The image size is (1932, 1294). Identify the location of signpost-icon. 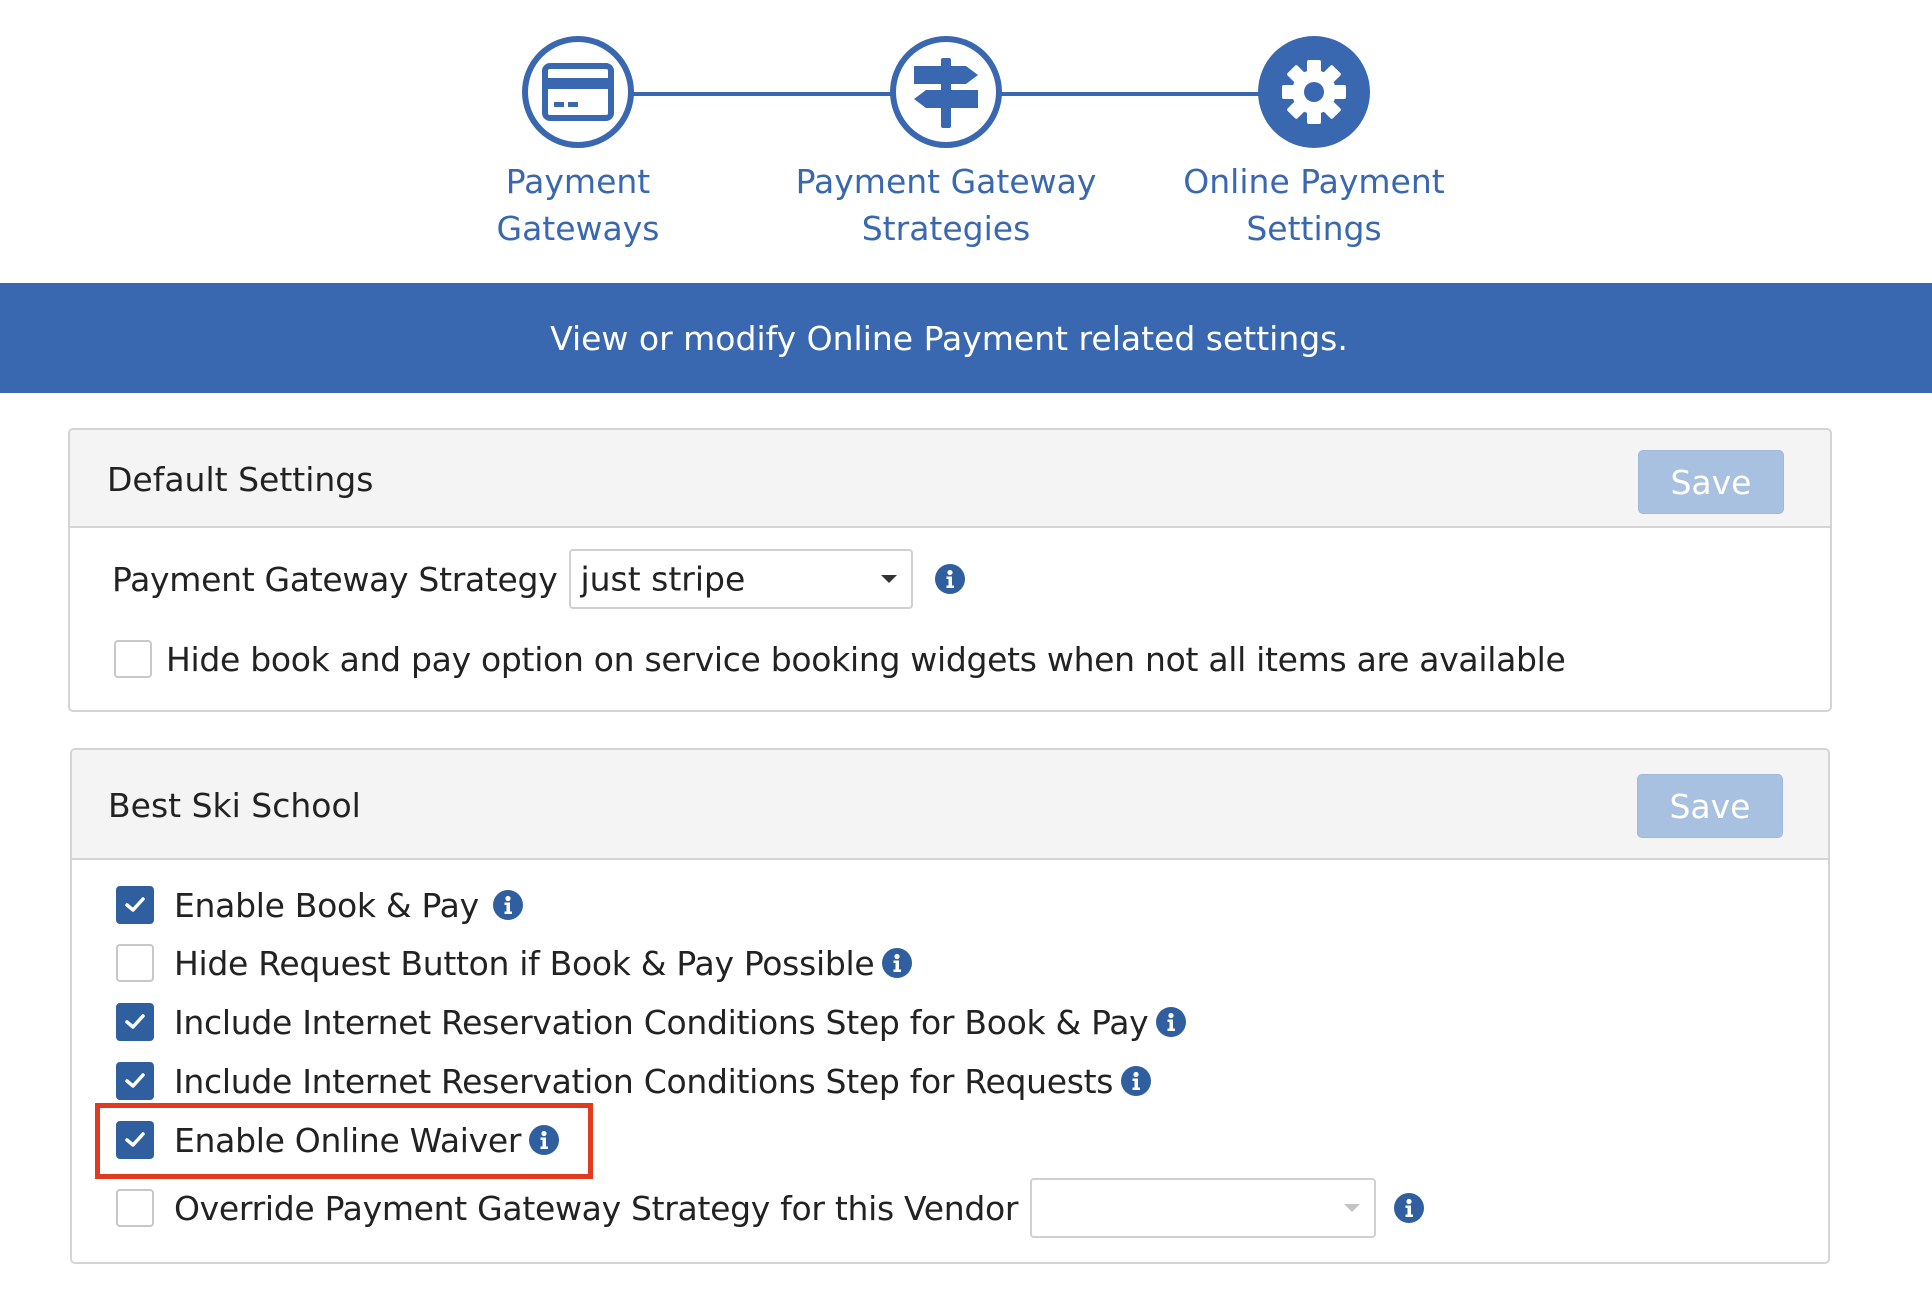
(946, 93).